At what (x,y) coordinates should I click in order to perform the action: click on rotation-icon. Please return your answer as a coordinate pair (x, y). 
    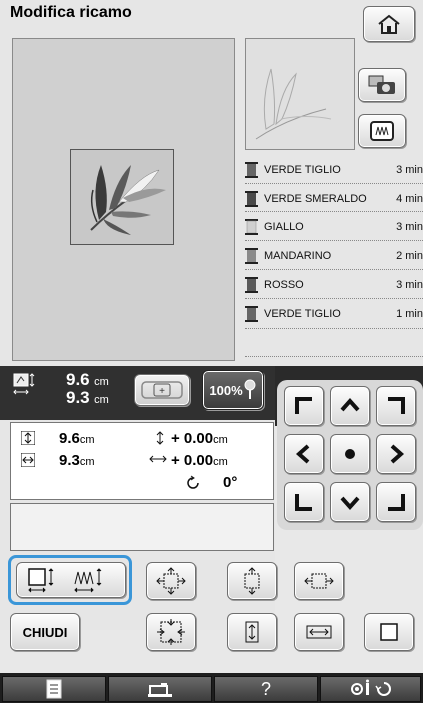
    Looking at the image, I should click on (193, 482).